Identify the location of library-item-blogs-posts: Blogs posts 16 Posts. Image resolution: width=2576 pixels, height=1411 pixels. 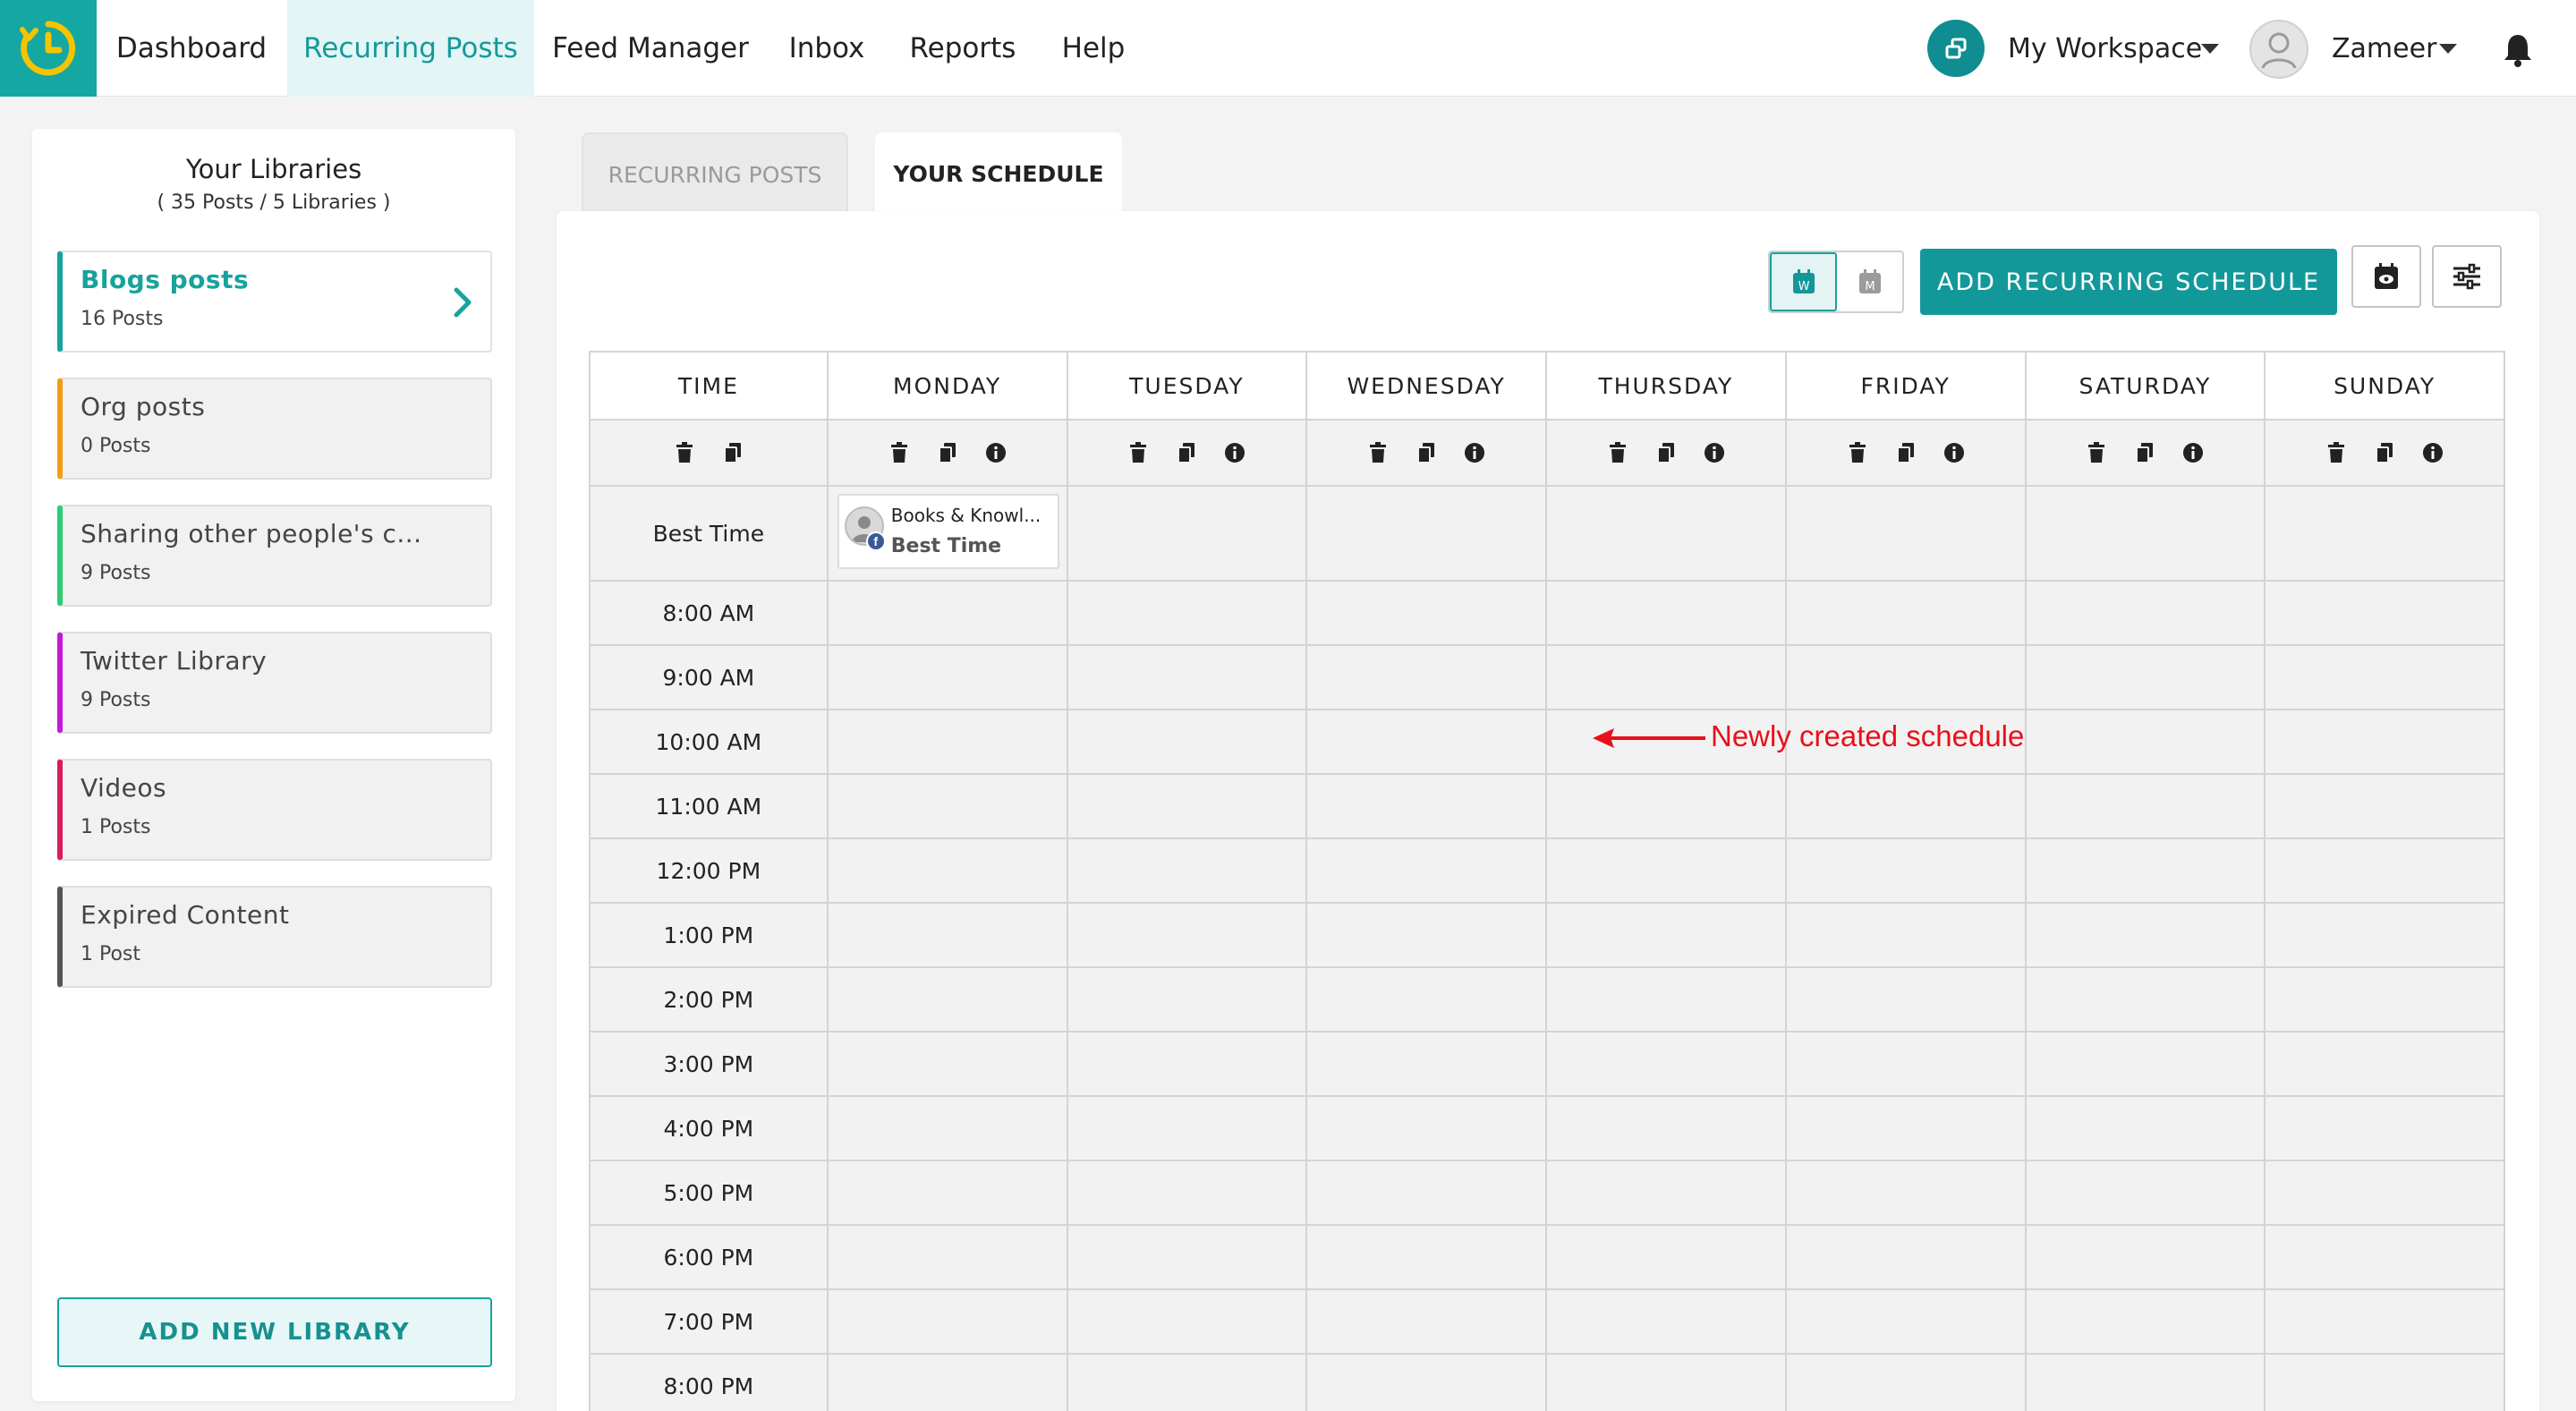
(274, 302).